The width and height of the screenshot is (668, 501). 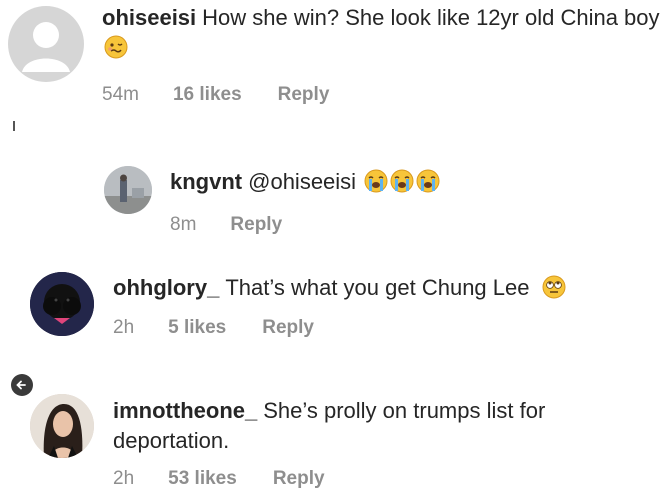 I want to click on arrow-left-icon, so click(x=21, y=385).